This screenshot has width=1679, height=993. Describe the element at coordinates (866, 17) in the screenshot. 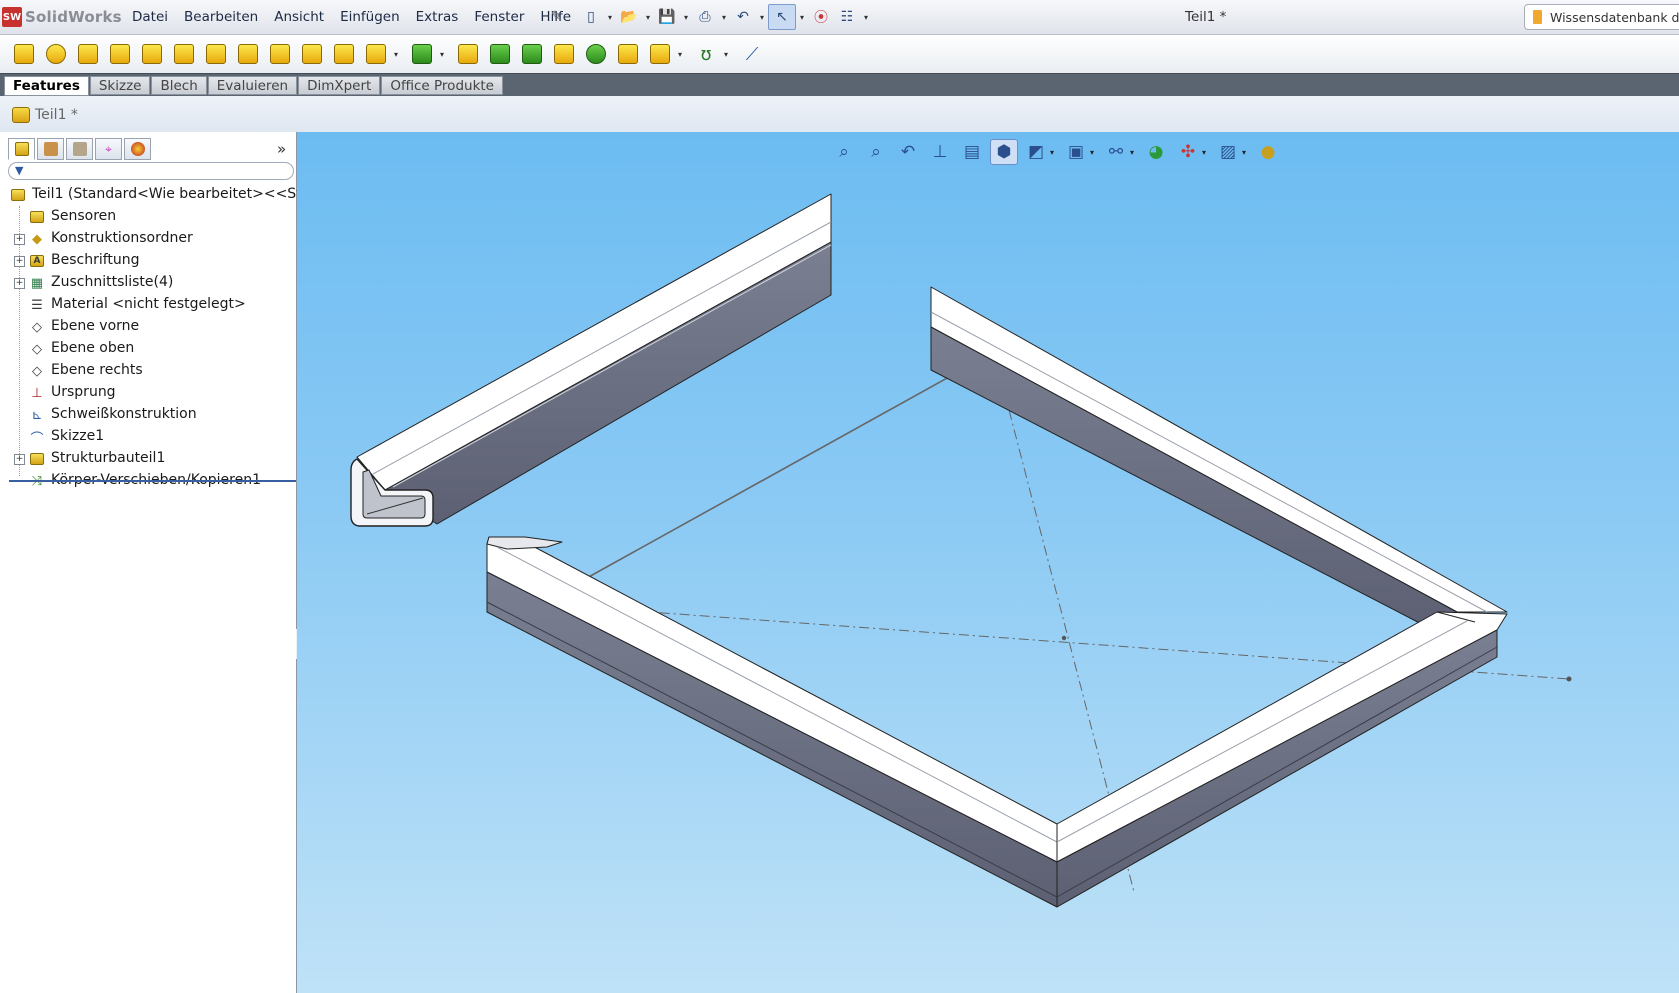

I see `options-dropdown-icon: ▾` at that location.